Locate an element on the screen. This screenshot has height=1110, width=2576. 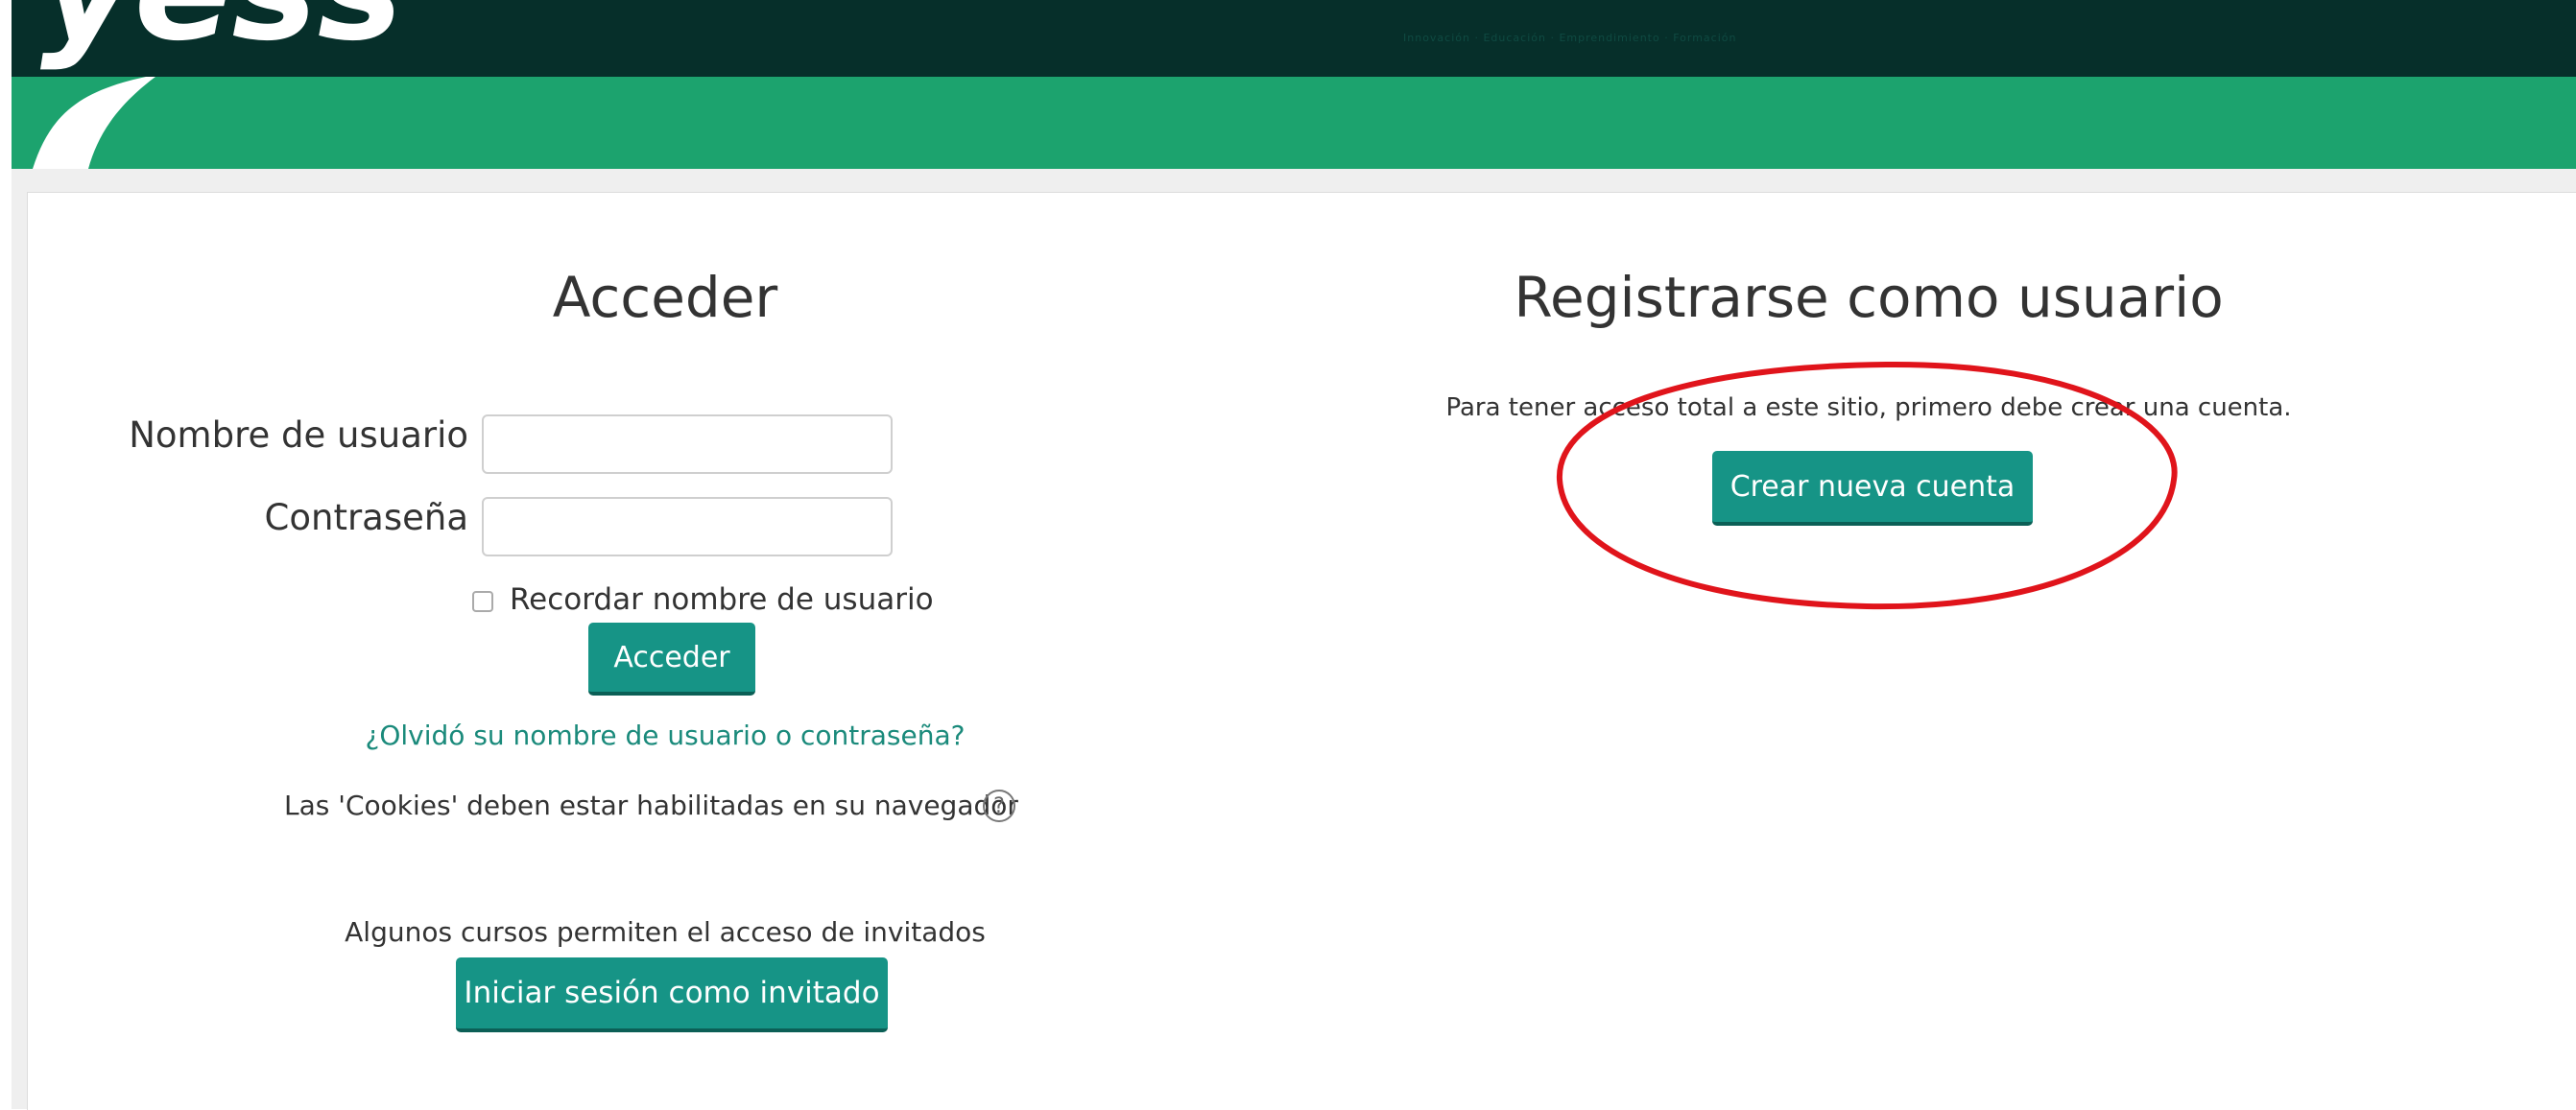
guest-login-button: Iniciar sesión como invitado is located at coordinates (672, 994).